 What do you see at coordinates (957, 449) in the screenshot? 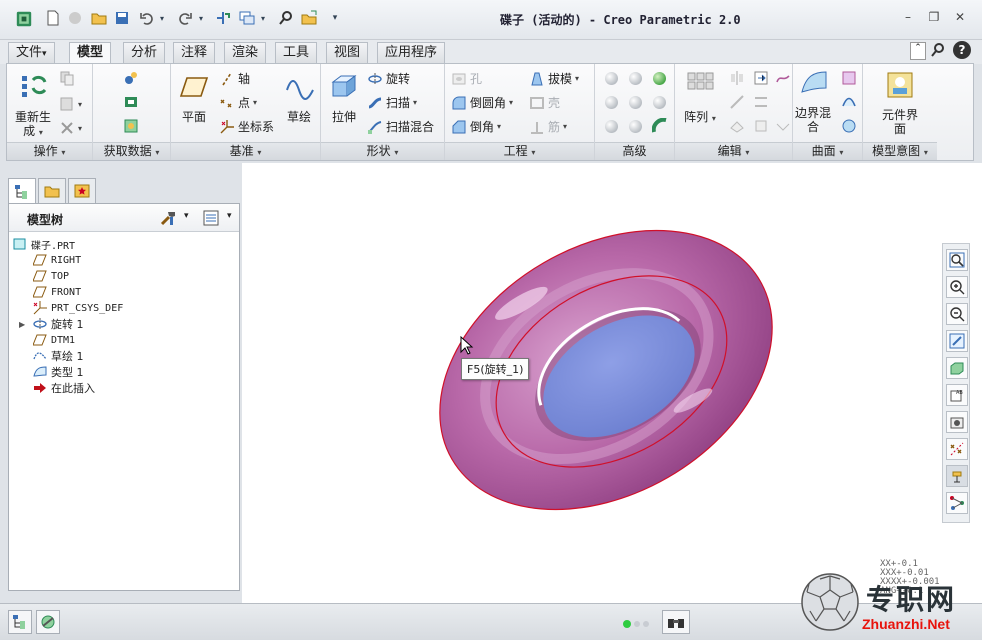
I see `datum-display-icon` at bounding box center [957, 449].